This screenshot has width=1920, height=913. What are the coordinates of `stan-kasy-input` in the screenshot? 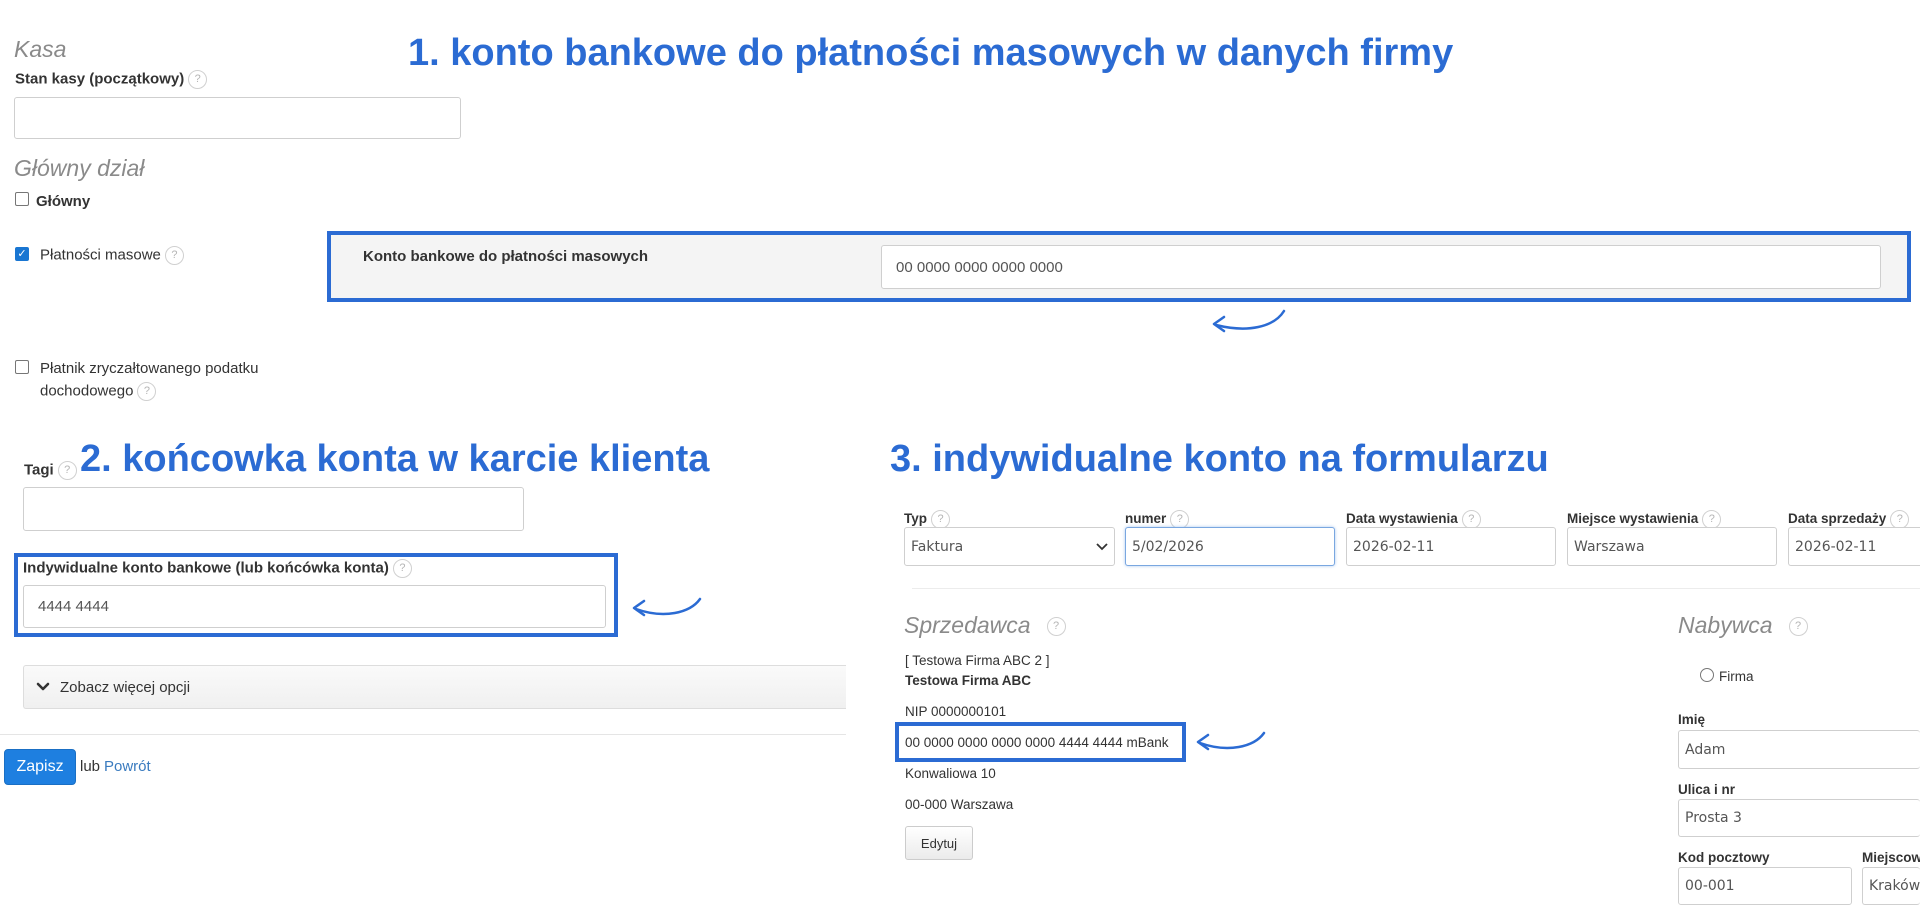 It's located at (237, 118).